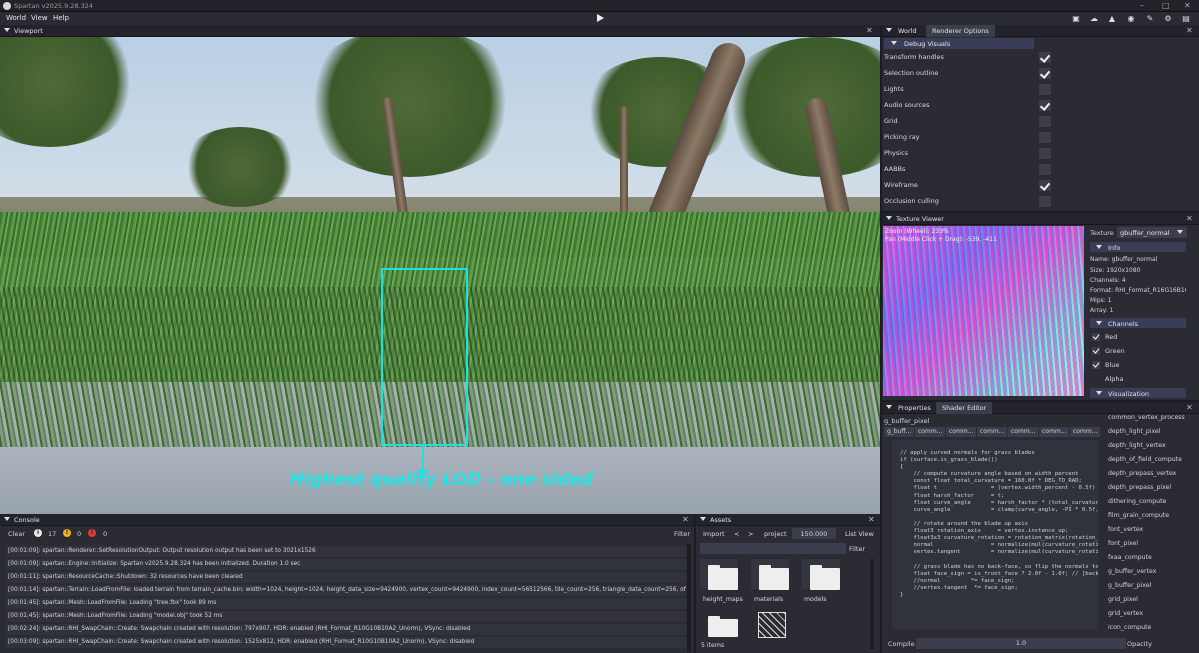 The height and width of the screenshot is (653, 1199). What do you see at coordinates (1139, 487) in the screenshot?
I see `shader-file-item: depth_prepass_pixel` at bounding box center [1139, 487].